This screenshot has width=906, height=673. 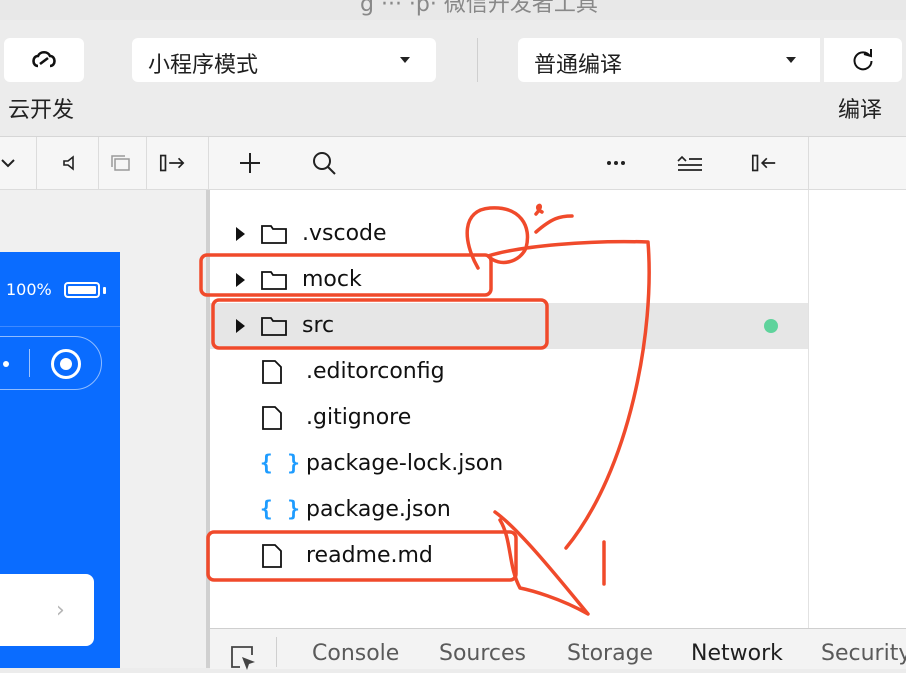 I want to click on panel-expand-icon, so click(x=172, y=163).